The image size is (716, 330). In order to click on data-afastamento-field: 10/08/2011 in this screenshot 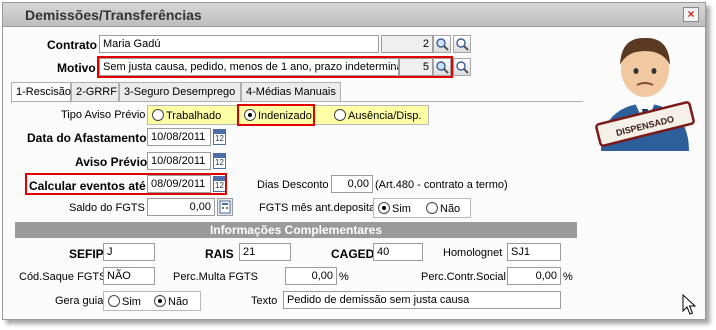, I will do `click(179, 137)`.